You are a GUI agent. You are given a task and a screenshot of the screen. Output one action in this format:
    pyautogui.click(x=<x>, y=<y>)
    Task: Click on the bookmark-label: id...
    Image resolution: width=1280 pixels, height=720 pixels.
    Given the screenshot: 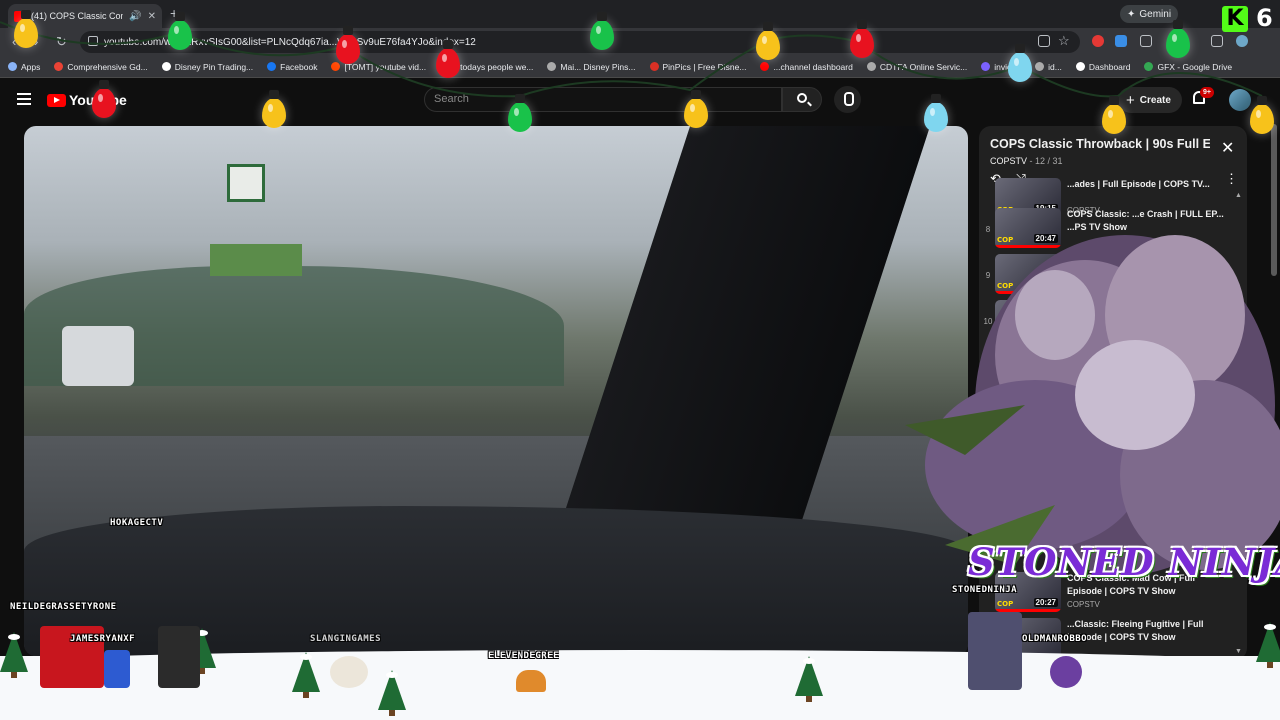 What is the action you would take?
    pyautogui.click(x=1055, y=66)
    